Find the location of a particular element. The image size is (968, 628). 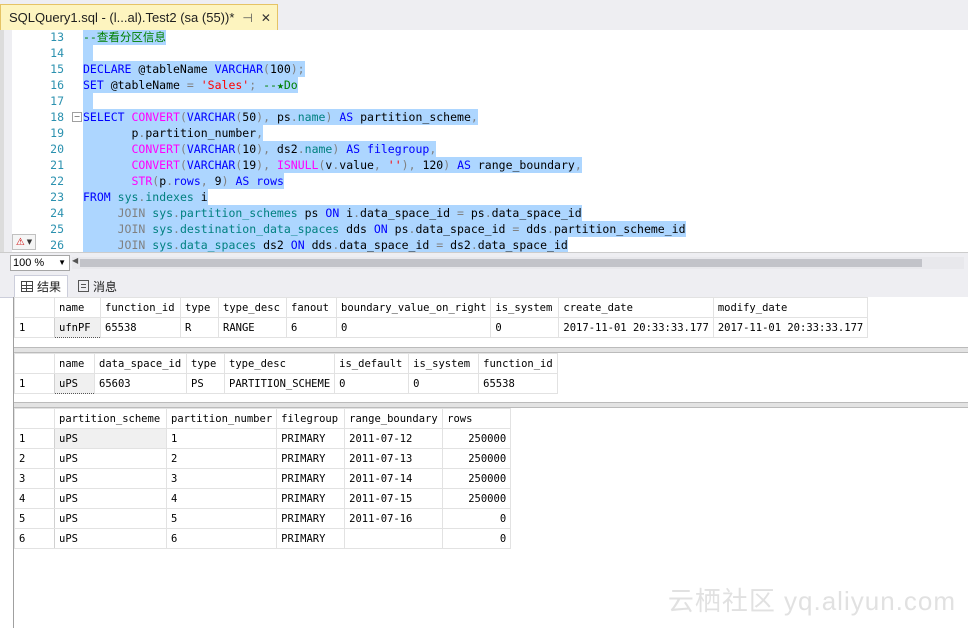

cell: PARTITION_SCHEME is located at coordinates (279, 383).